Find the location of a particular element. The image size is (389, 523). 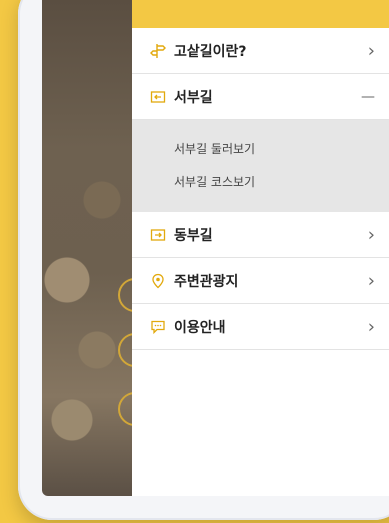

submenu-item-west-tour: 서부길 둘러보기 is located at coordinates (260, 148).